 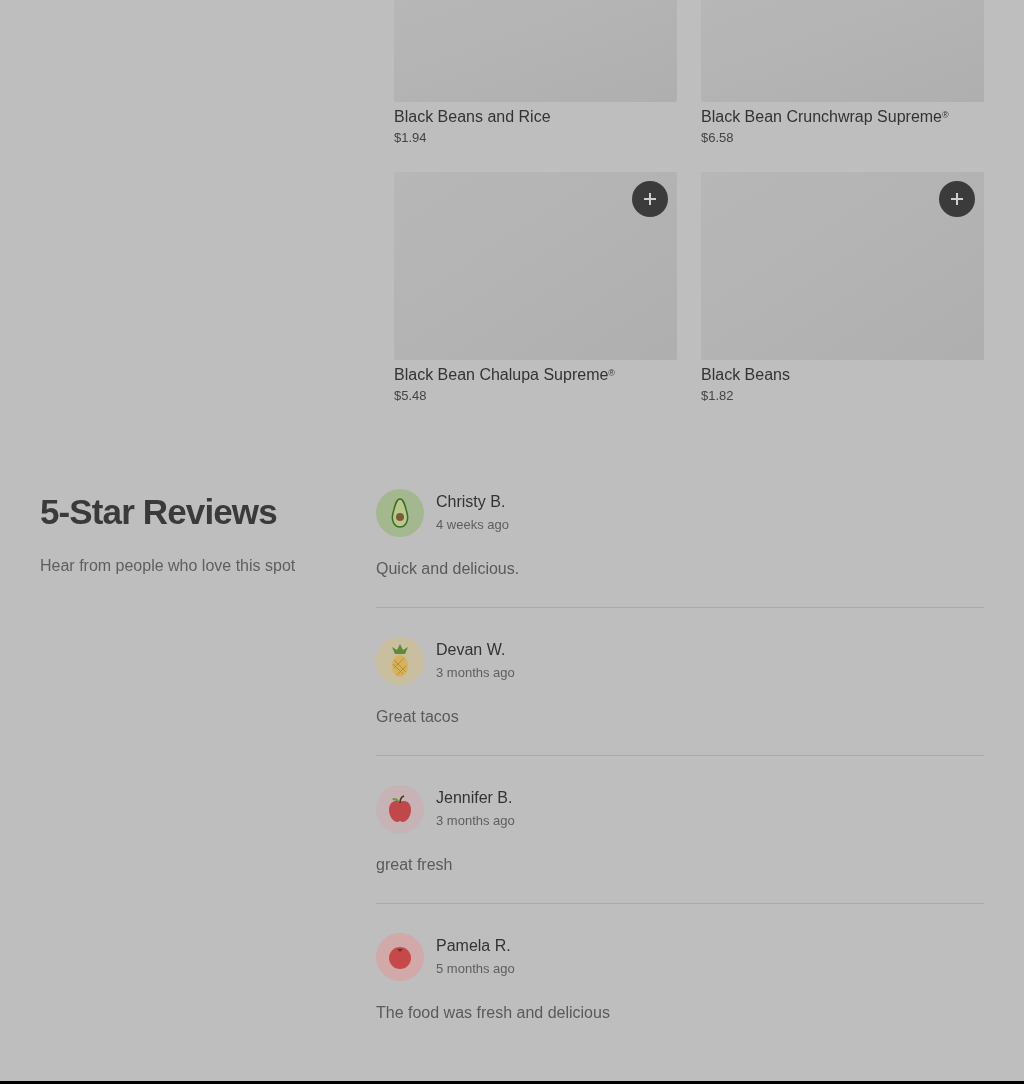 What do you see at coordinates (718, 138) in the screenshot?
I see `item-price: $6.58` at bounding box center [718, 138].